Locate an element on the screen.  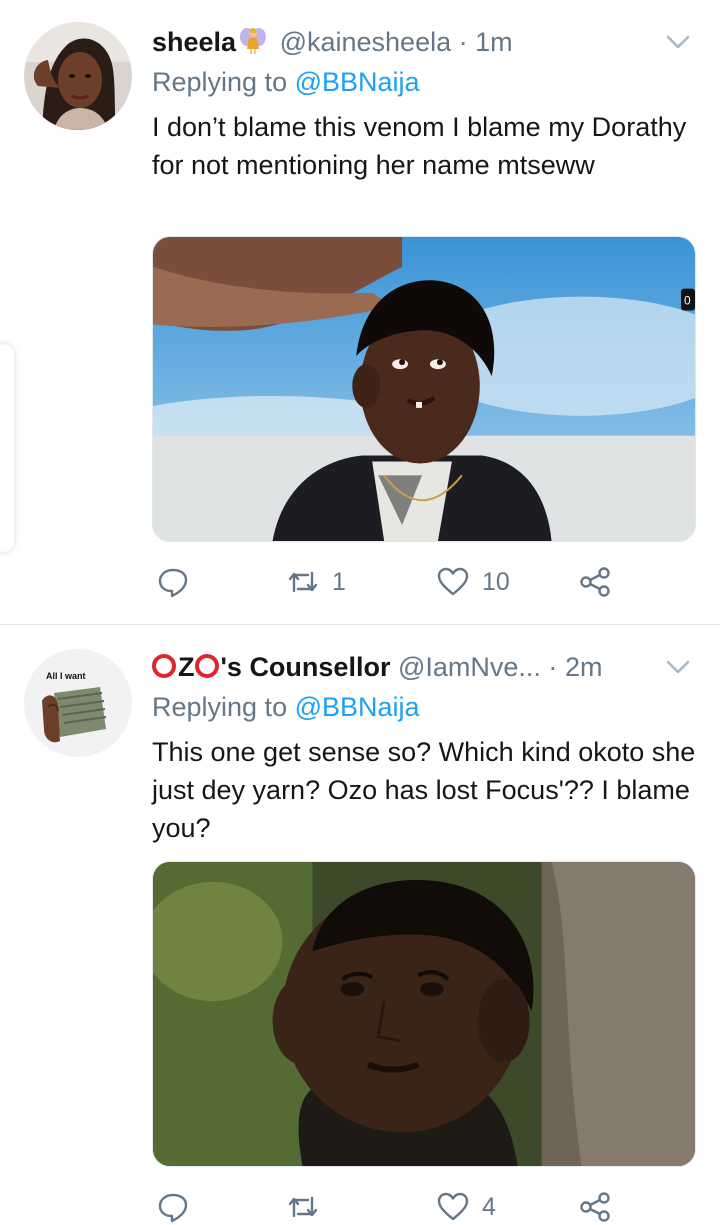
retweet-button is located at coordinates (309, 1205).